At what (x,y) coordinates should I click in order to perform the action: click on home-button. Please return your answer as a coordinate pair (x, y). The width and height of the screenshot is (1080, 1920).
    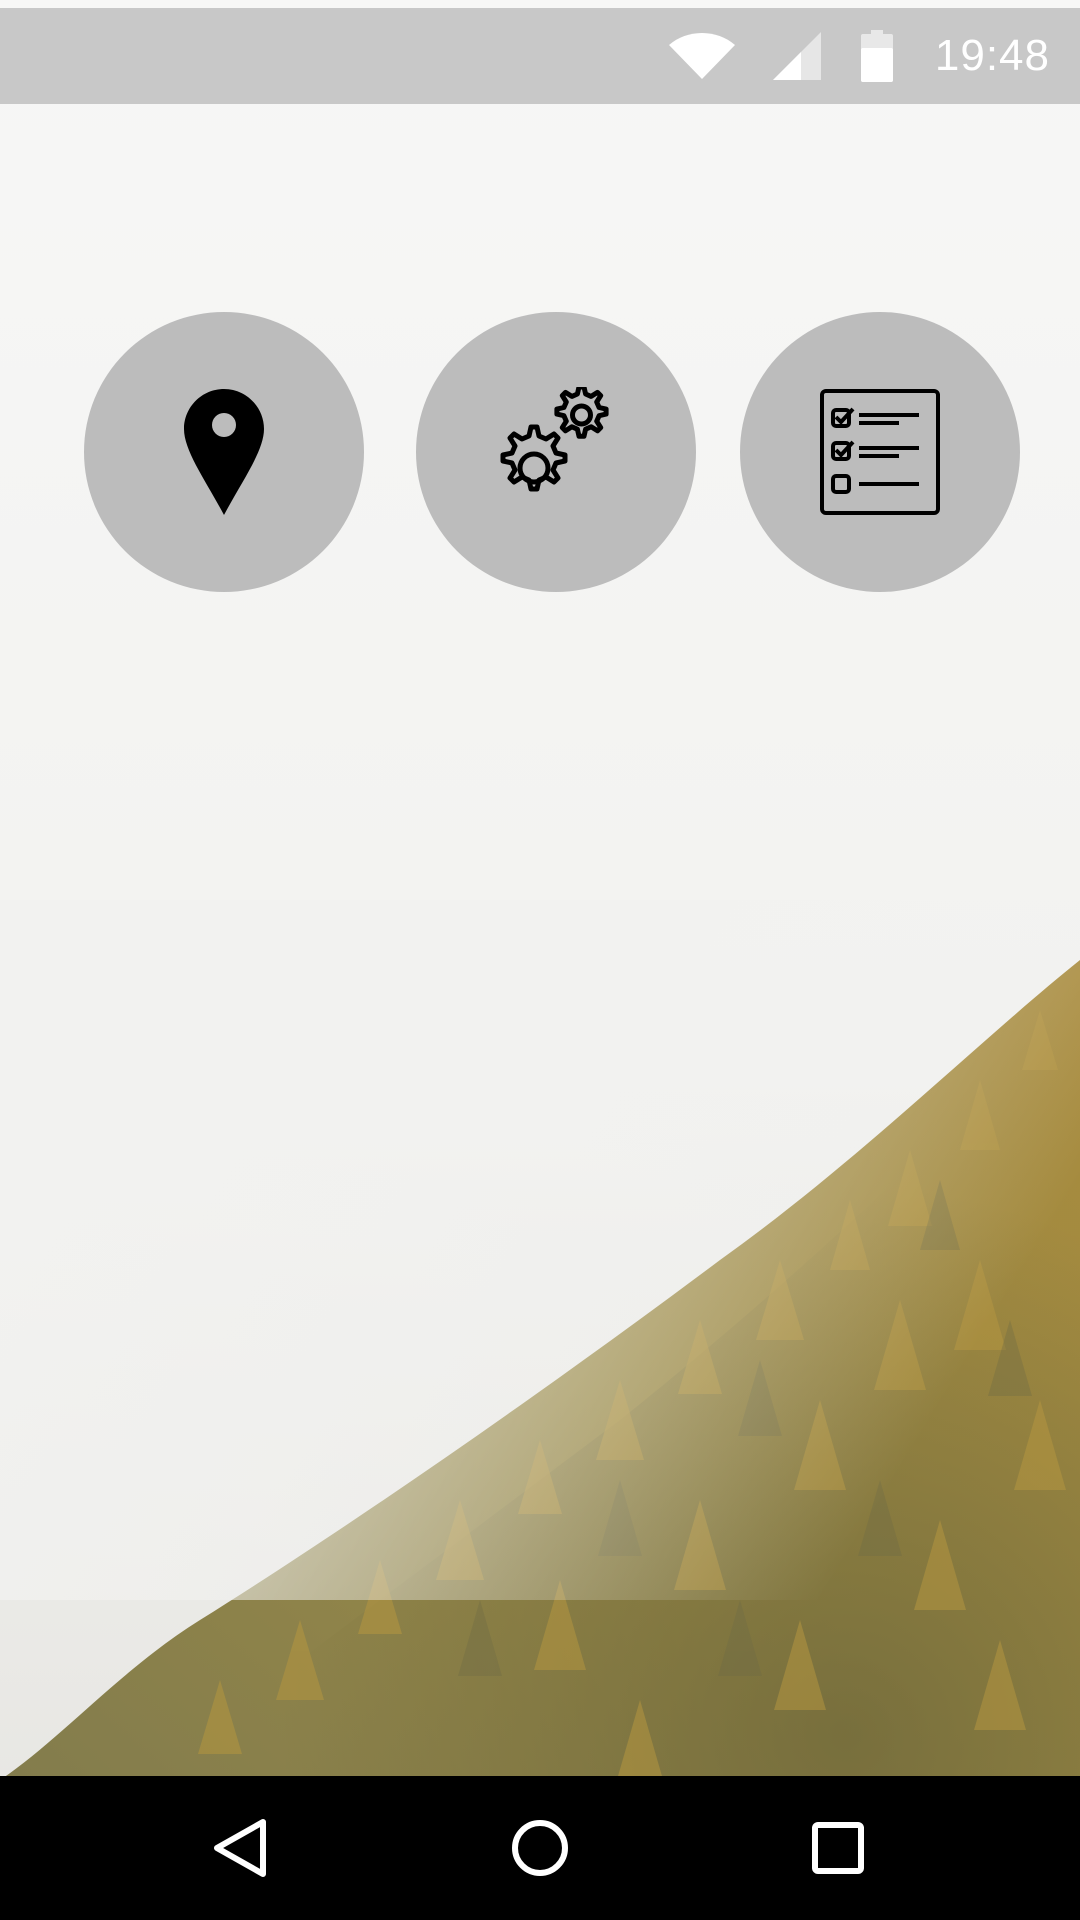
    Looking at the image, I should click on (540, 1848).